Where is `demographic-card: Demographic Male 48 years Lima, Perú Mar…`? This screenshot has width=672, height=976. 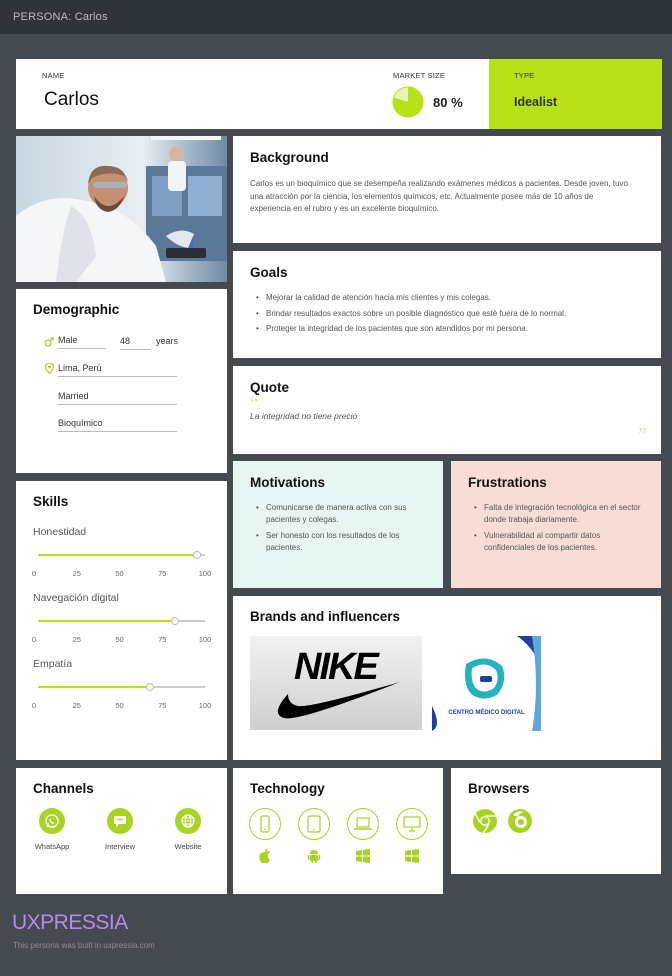 demographic-card: Demographic Male 48 years Lima, Perú Mar… is located at coordinates (121, 381).